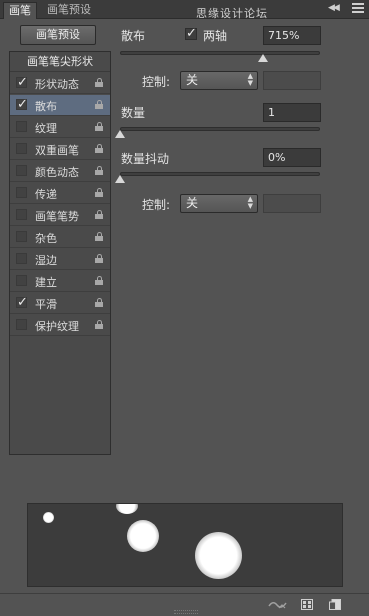 The height and width of the screenshot is (616, 369). Describe the element at coordinates (292, 35) in the screenshot. I see `scatter-value-field: 715%` at that location.